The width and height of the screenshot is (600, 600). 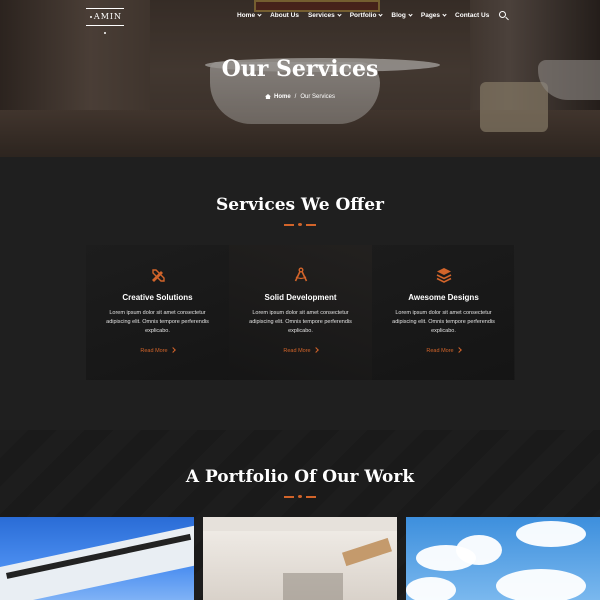 I want to click on nav-item-blog: Blog, so click(x=402, y=15).